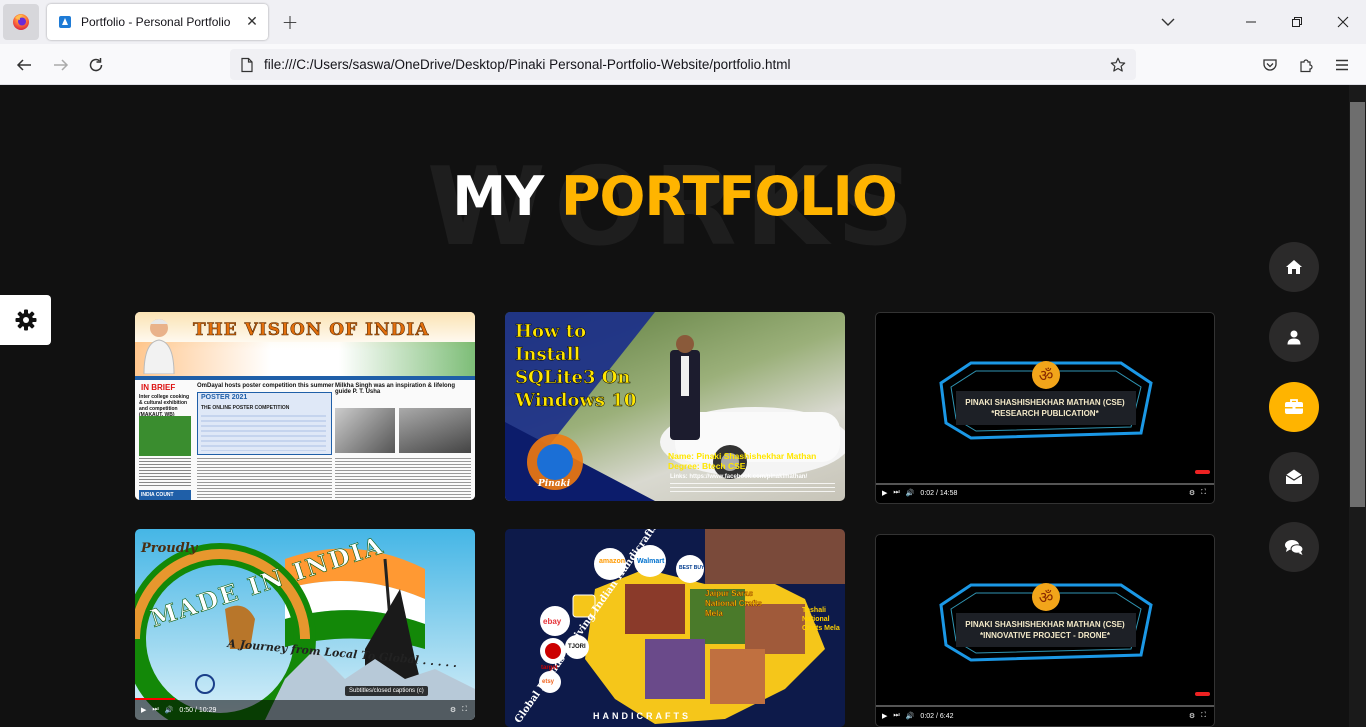 The width and height of the screenshot is (1366, 727). I want to click on theme-settings-button, so click(25, 320).